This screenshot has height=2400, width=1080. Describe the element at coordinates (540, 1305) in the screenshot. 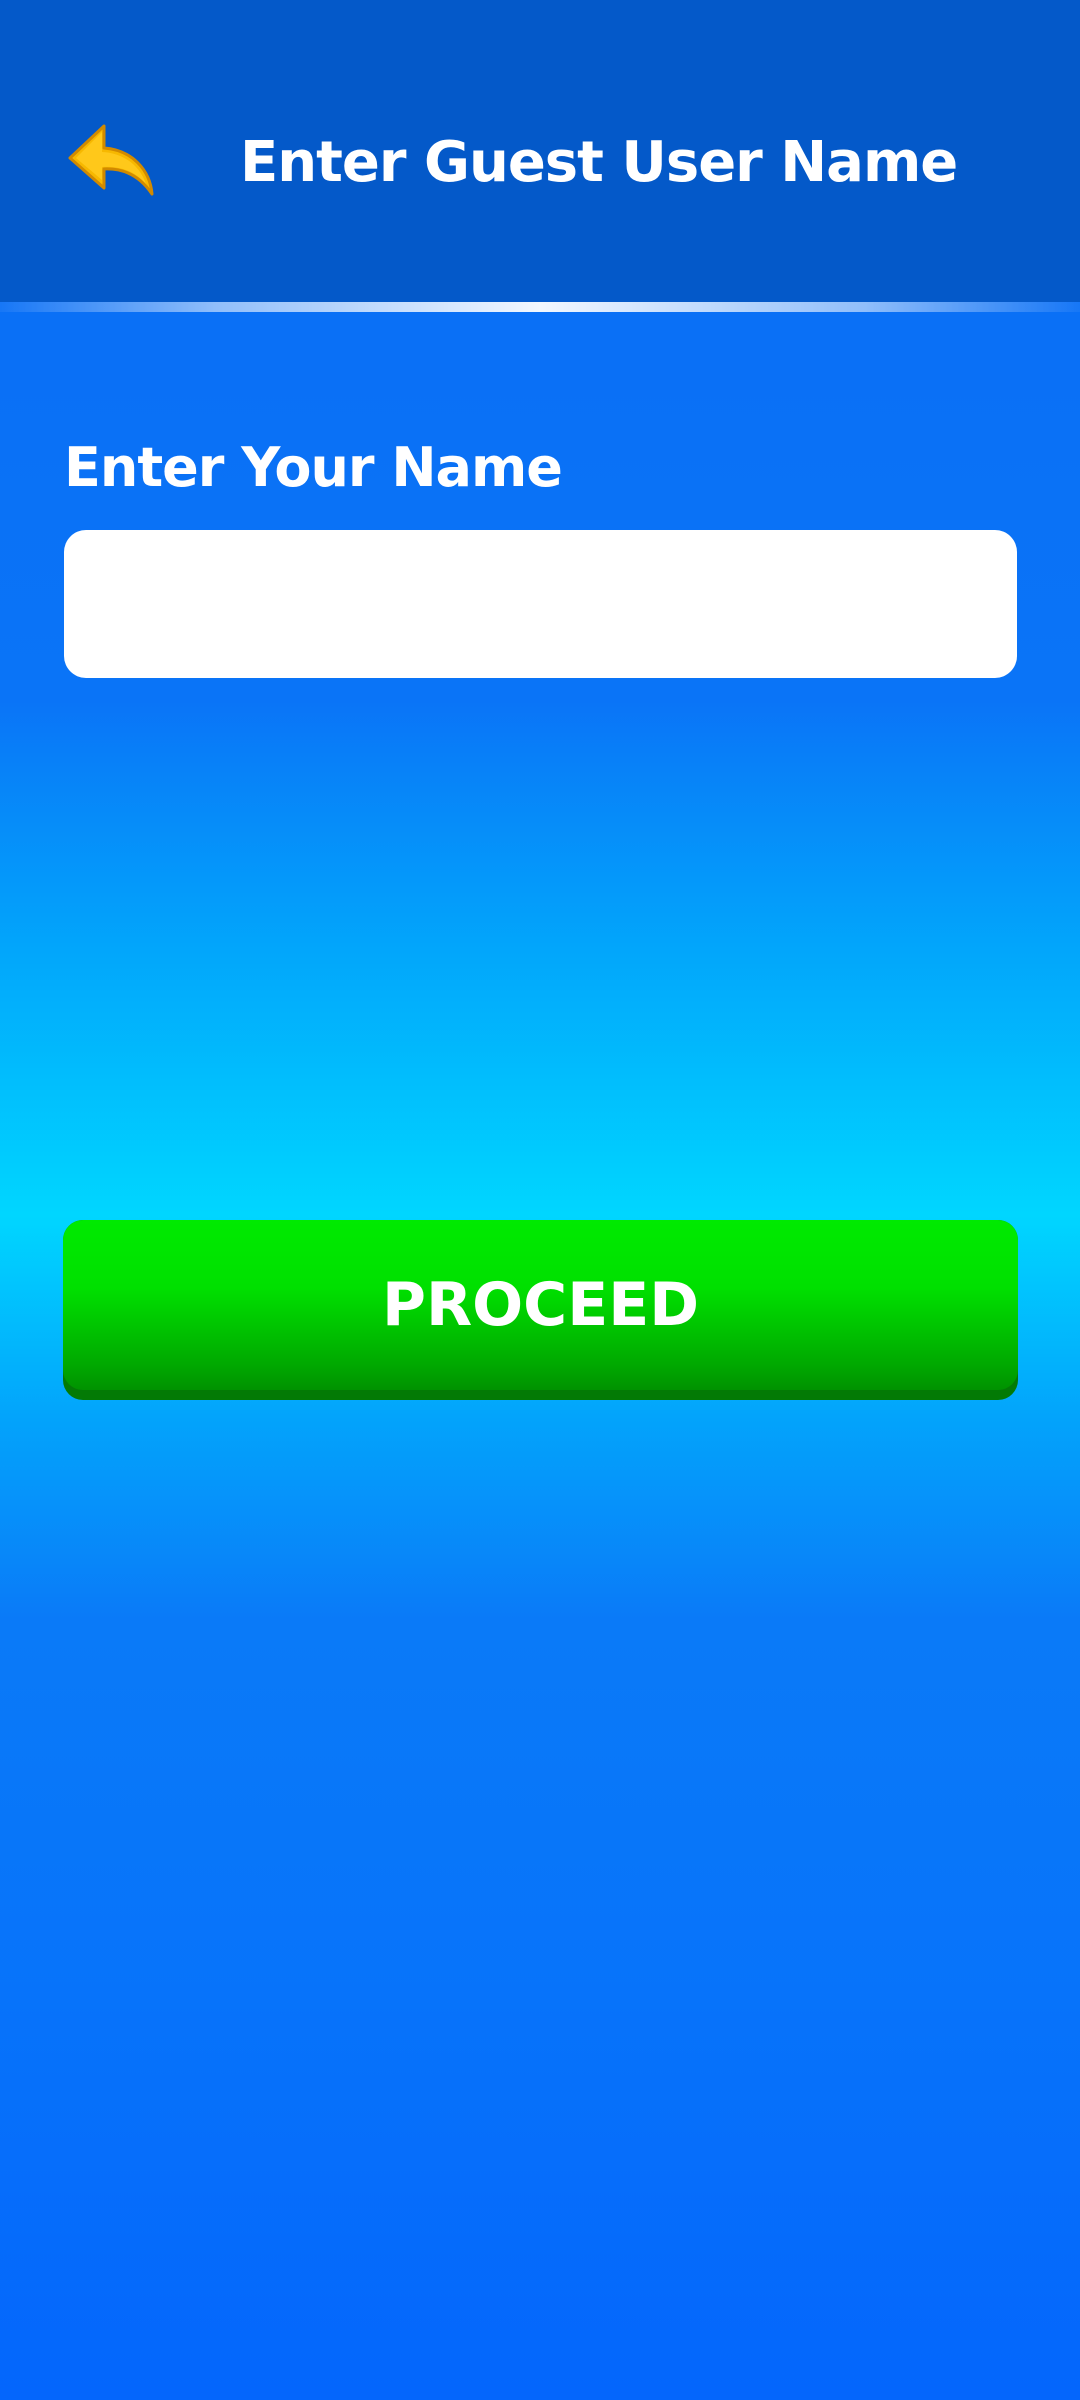

I see `proceed-button-label: PROCEED` at that location.